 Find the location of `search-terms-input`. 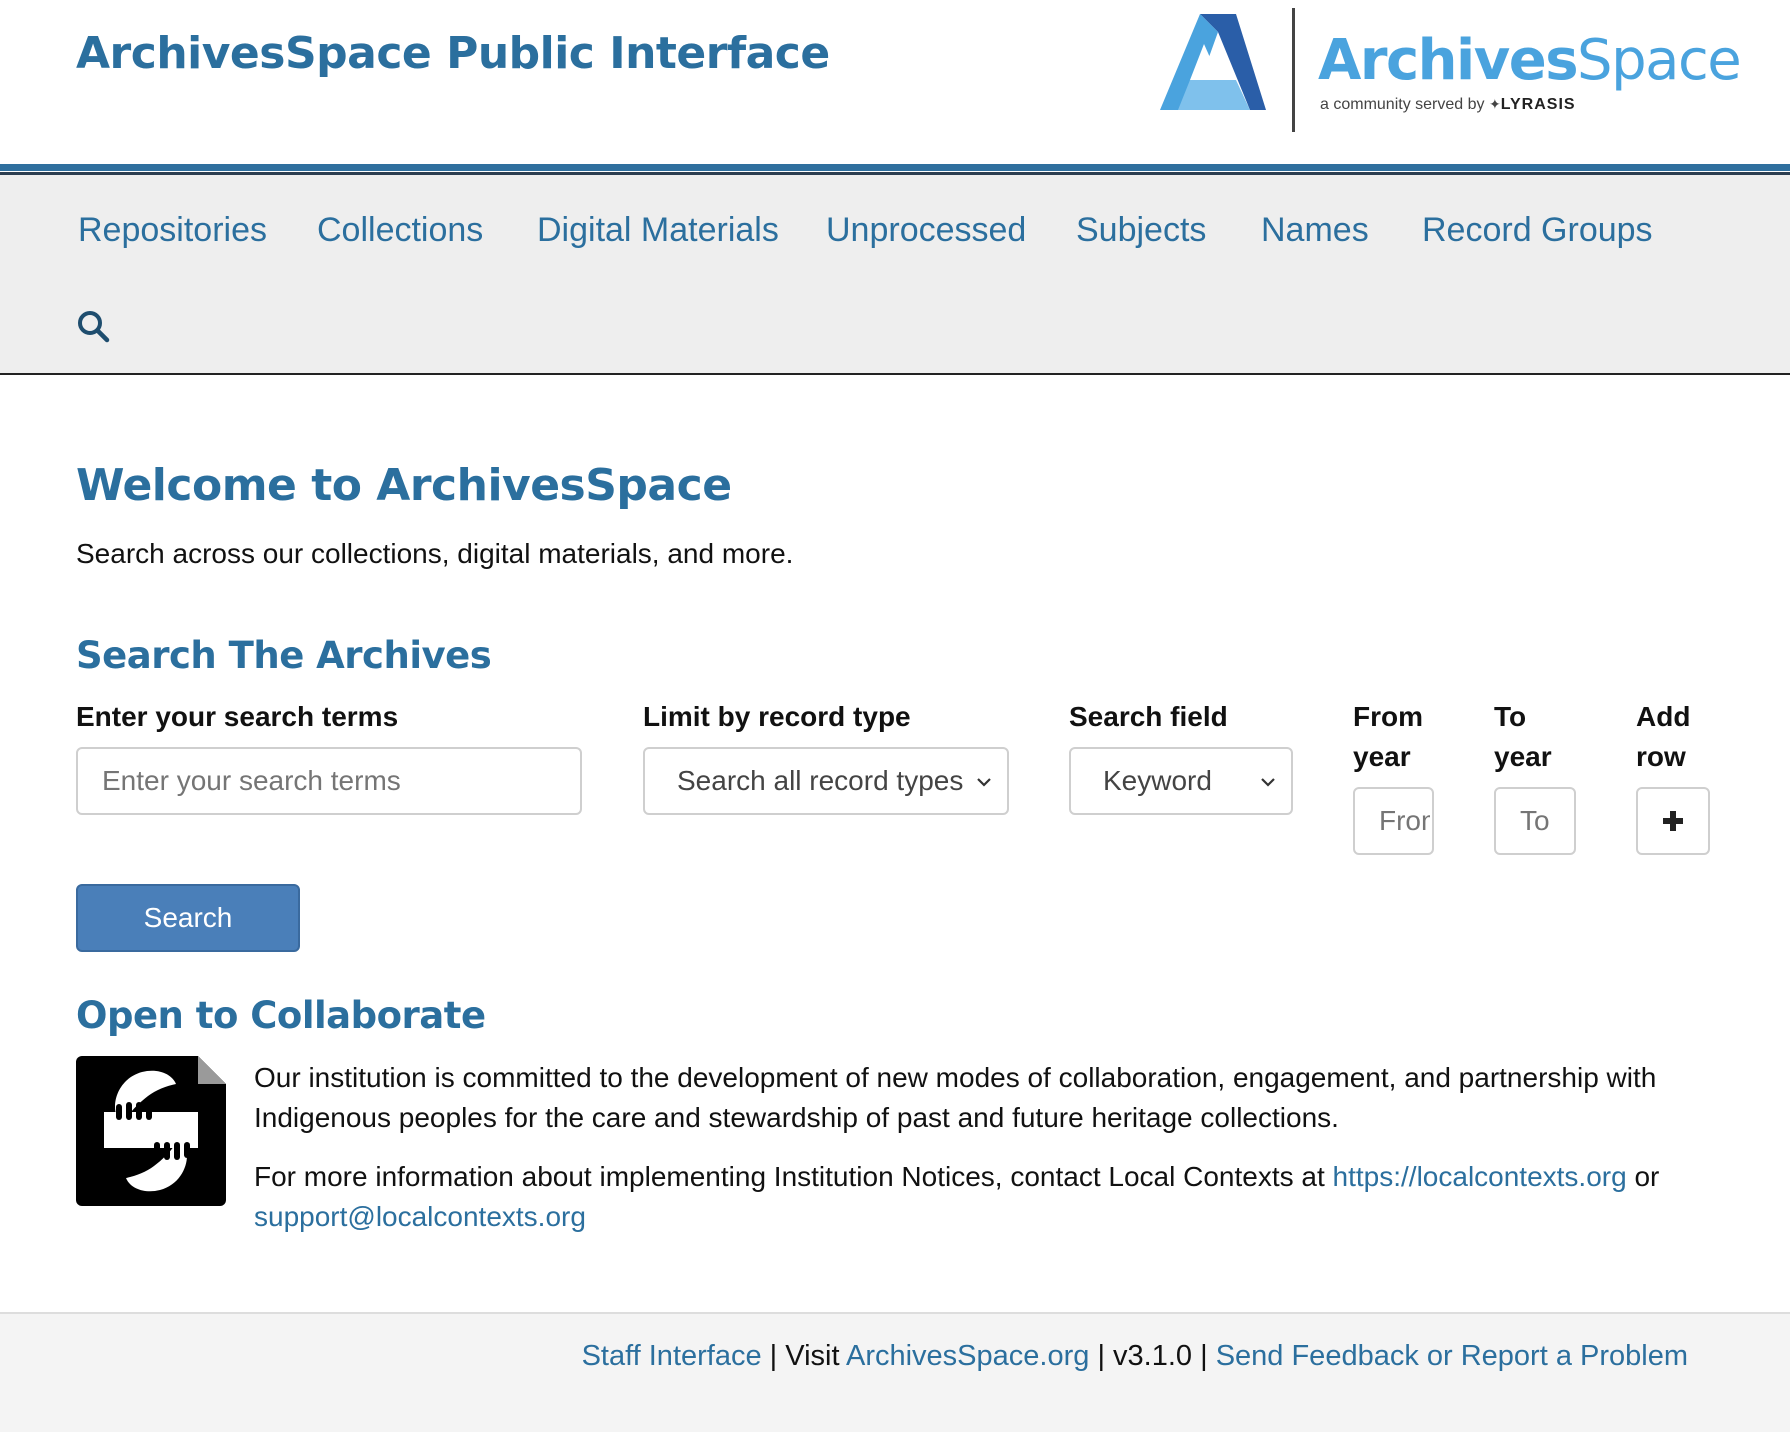

search-terms-input is located at coordinates (329, 781).